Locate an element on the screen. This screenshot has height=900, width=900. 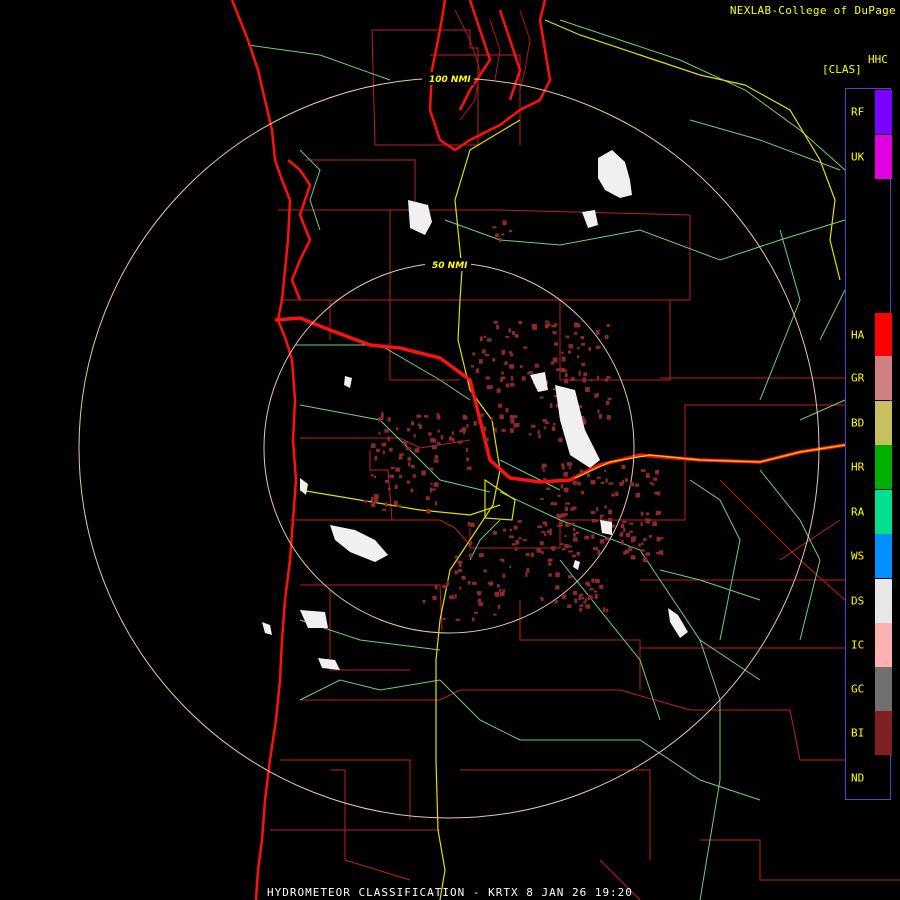
range-ring-100-label: 100 NMI is located at coordinates (450, 80).